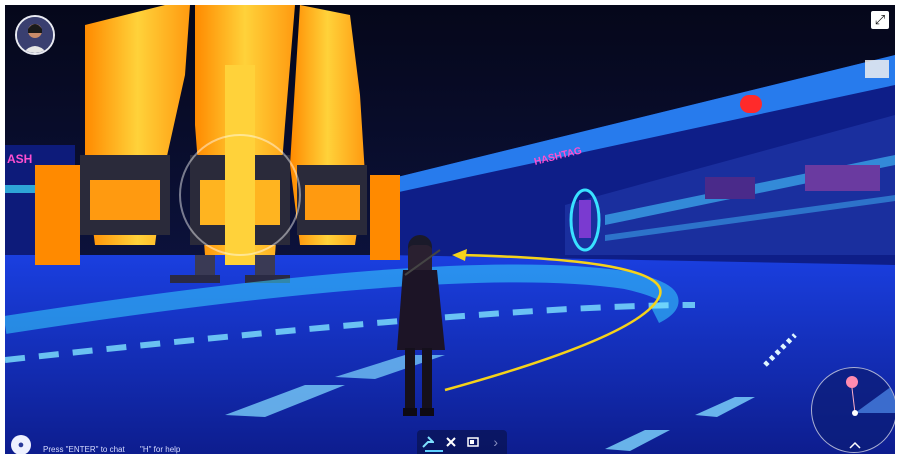 Image resolution: width=900 pixels, height=459 pixels. I want to click on chat-hint: Press "ENTER" to chat, so click(84, 449).